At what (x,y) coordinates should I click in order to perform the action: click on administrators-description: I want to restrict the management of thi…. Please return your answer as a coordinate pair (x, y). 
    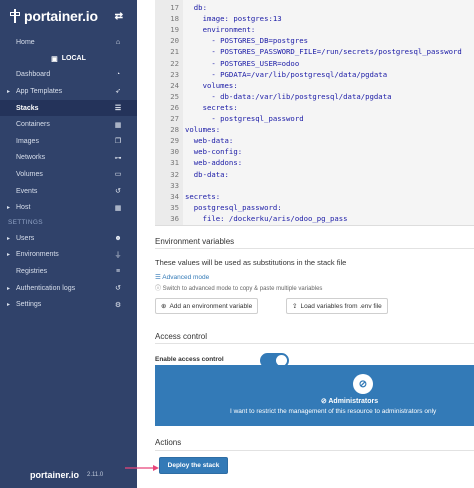
    Looking at the image, I should click on (333, 411).